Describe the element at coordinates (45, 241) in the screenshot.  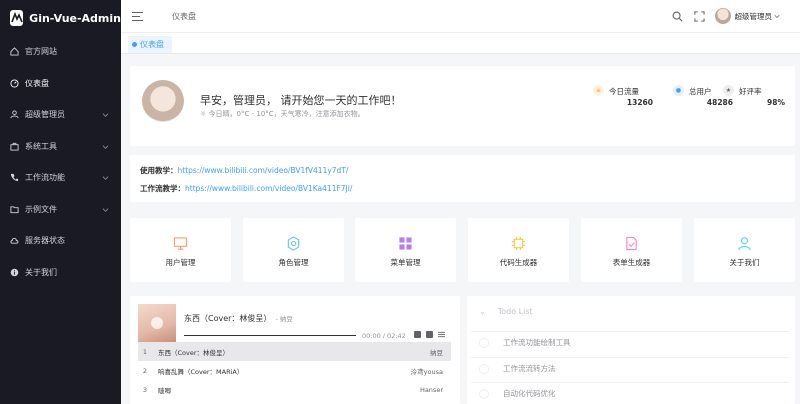
I see `sidebar-item-label: 服务器状态` at that location.